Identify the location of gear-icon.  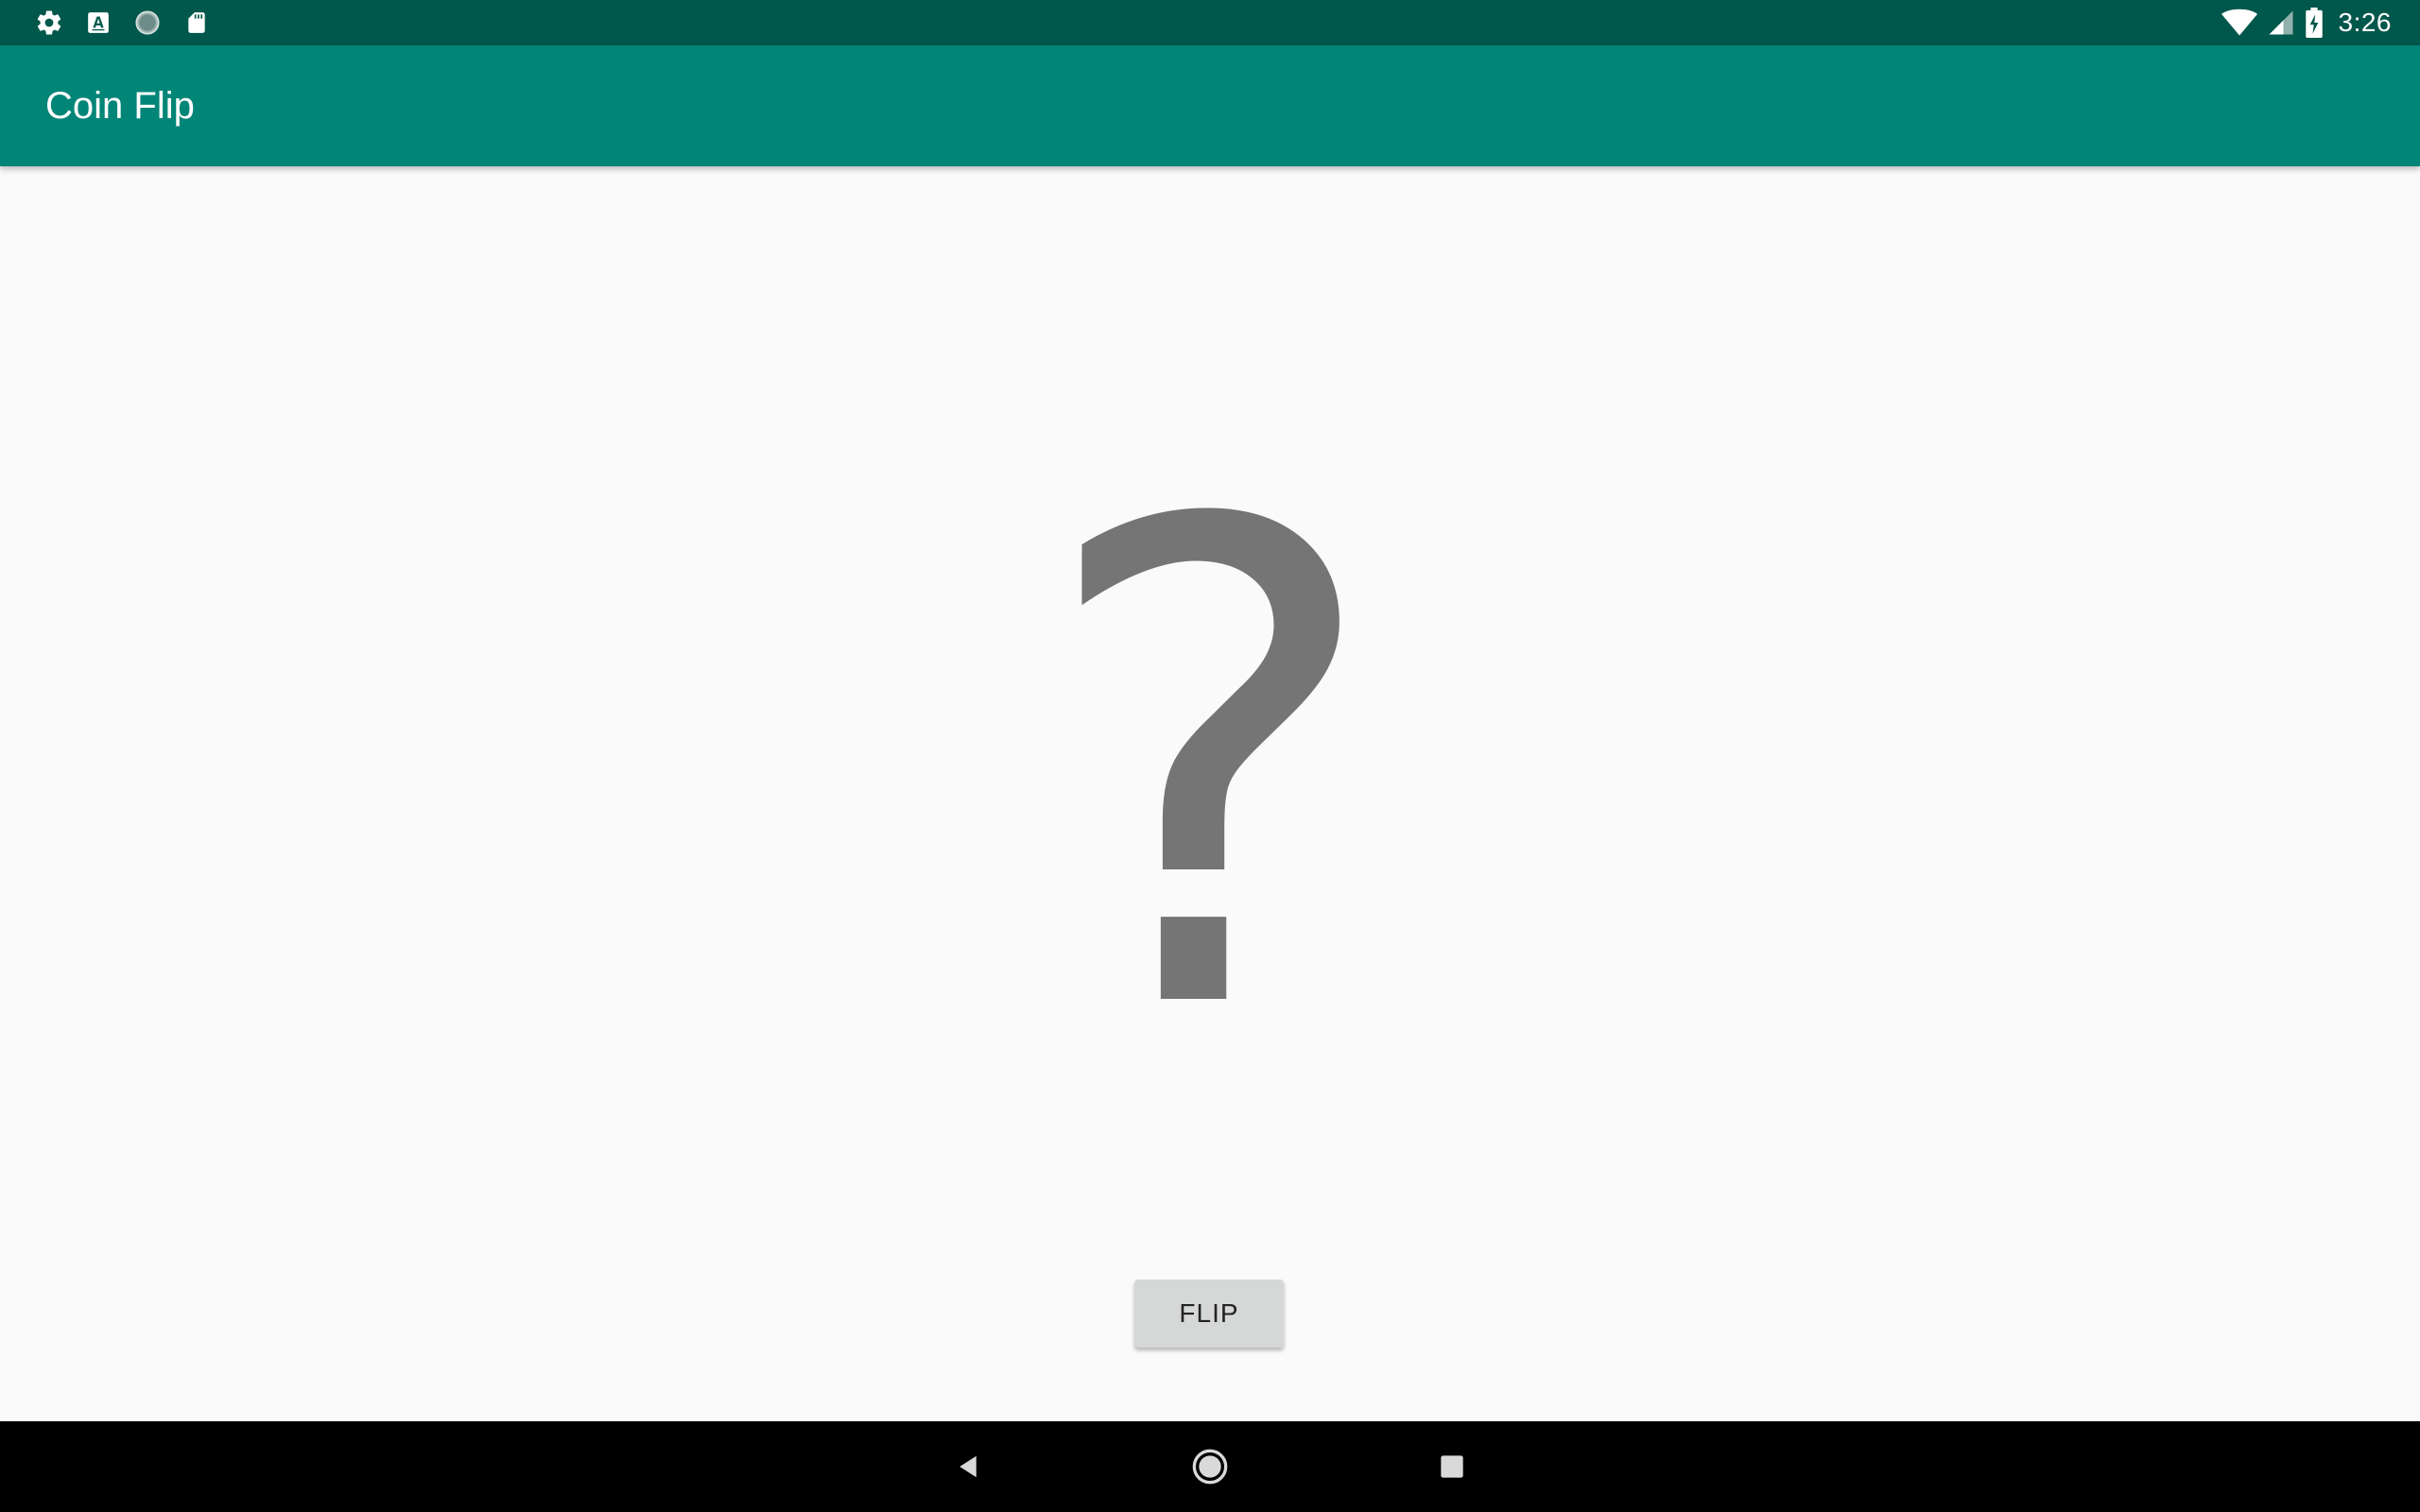
(49, 23).